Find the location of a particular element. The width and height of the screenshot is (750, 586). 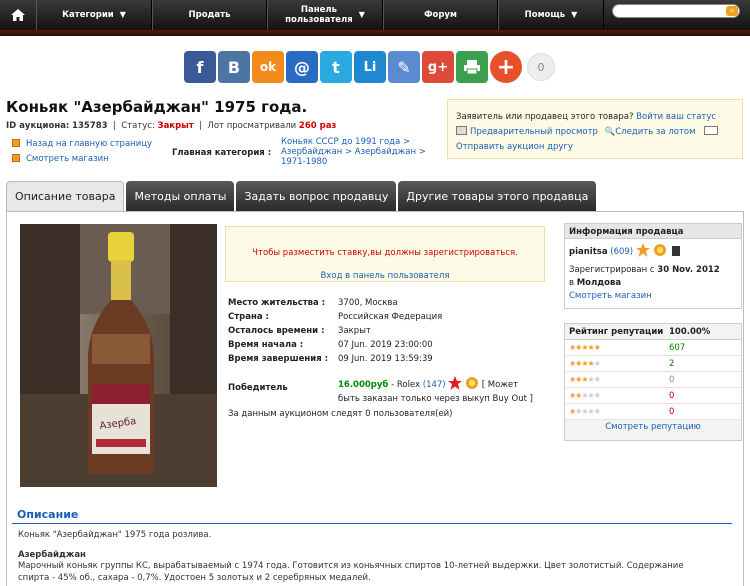

description-heading: Азербайджан is located at coordinates (52, 555).